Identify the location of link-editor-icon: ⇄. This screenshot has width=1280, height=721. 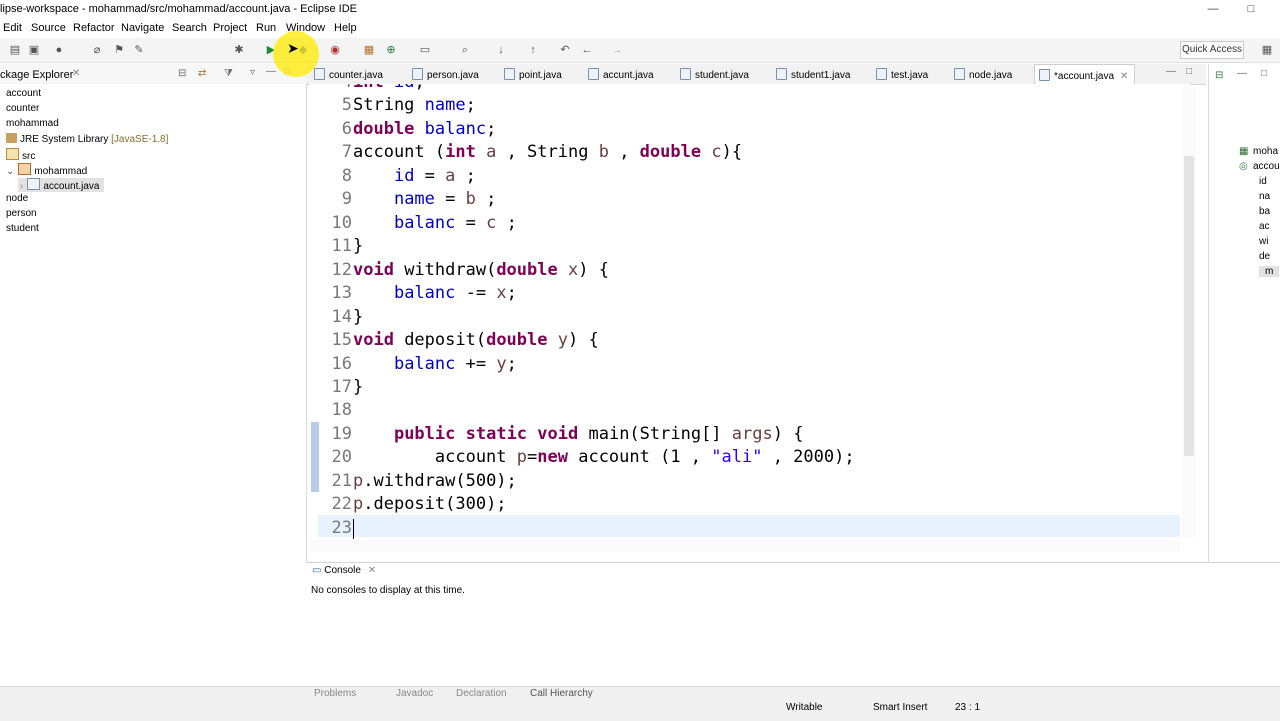
(202, 73).